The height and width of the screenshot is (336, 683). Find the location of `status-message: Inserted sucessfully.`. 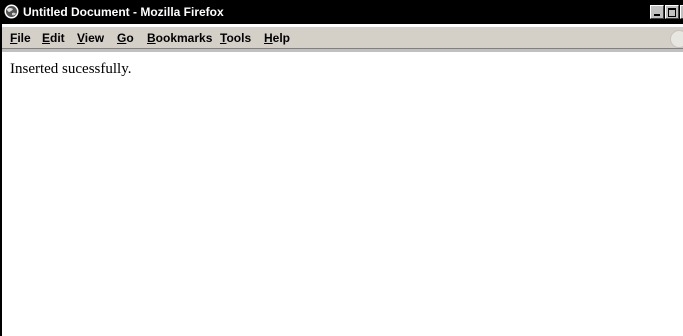

status-message: Inserted sucessfully. is located at coordinates (71, 69).